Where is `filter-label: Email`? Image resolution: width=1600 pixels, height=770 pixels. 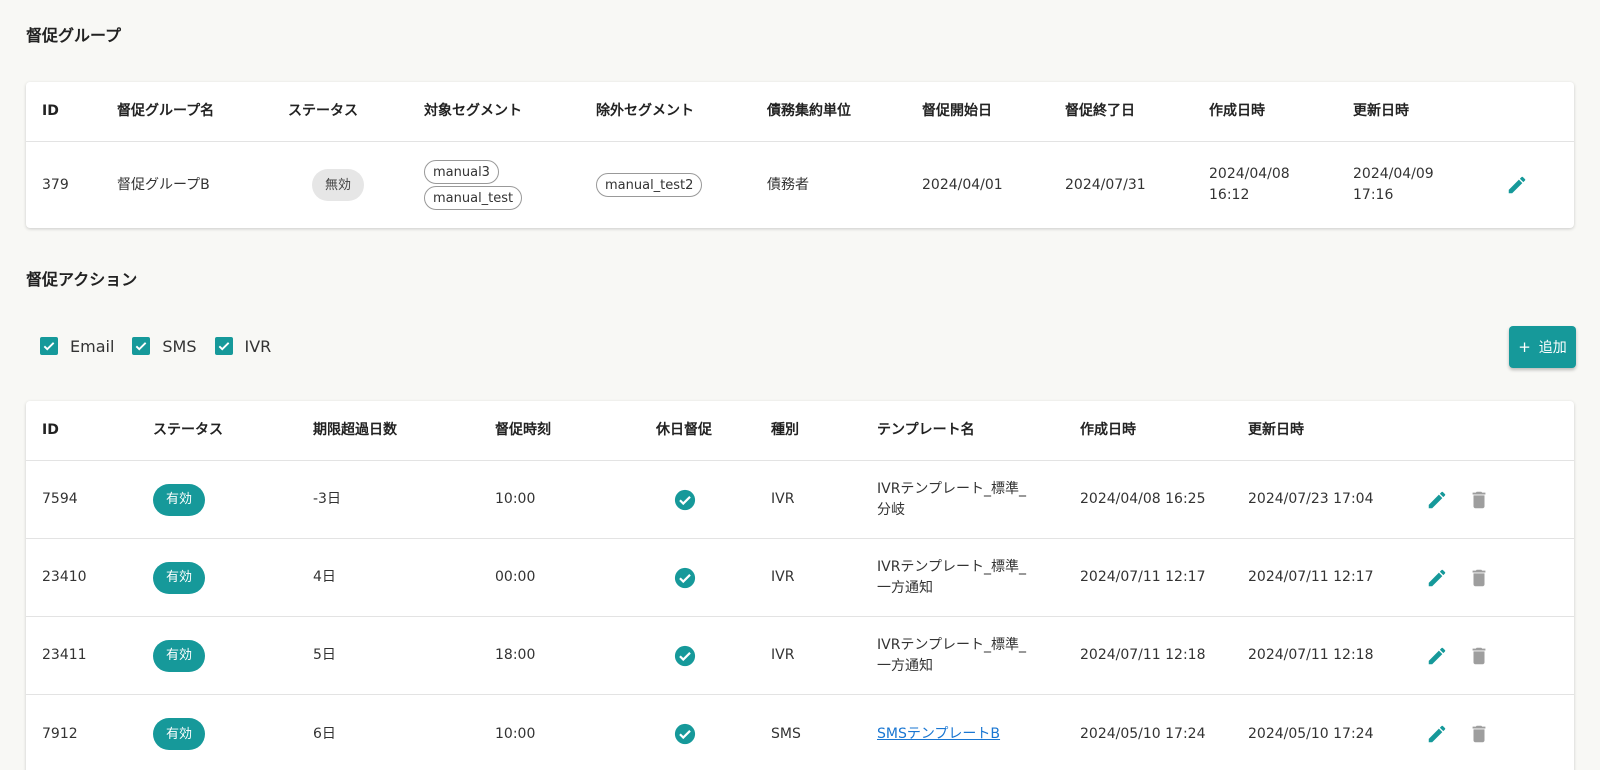
filter-label: Email is located at coordinates (92, 346).